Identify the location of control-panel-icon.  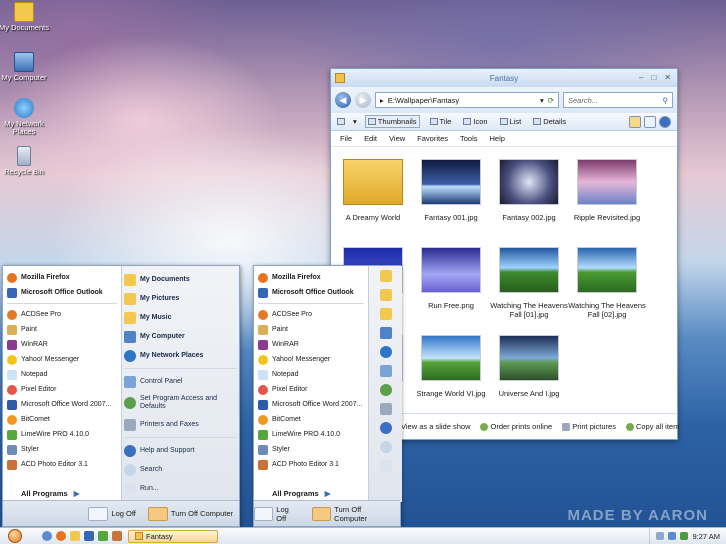
(385, 371).